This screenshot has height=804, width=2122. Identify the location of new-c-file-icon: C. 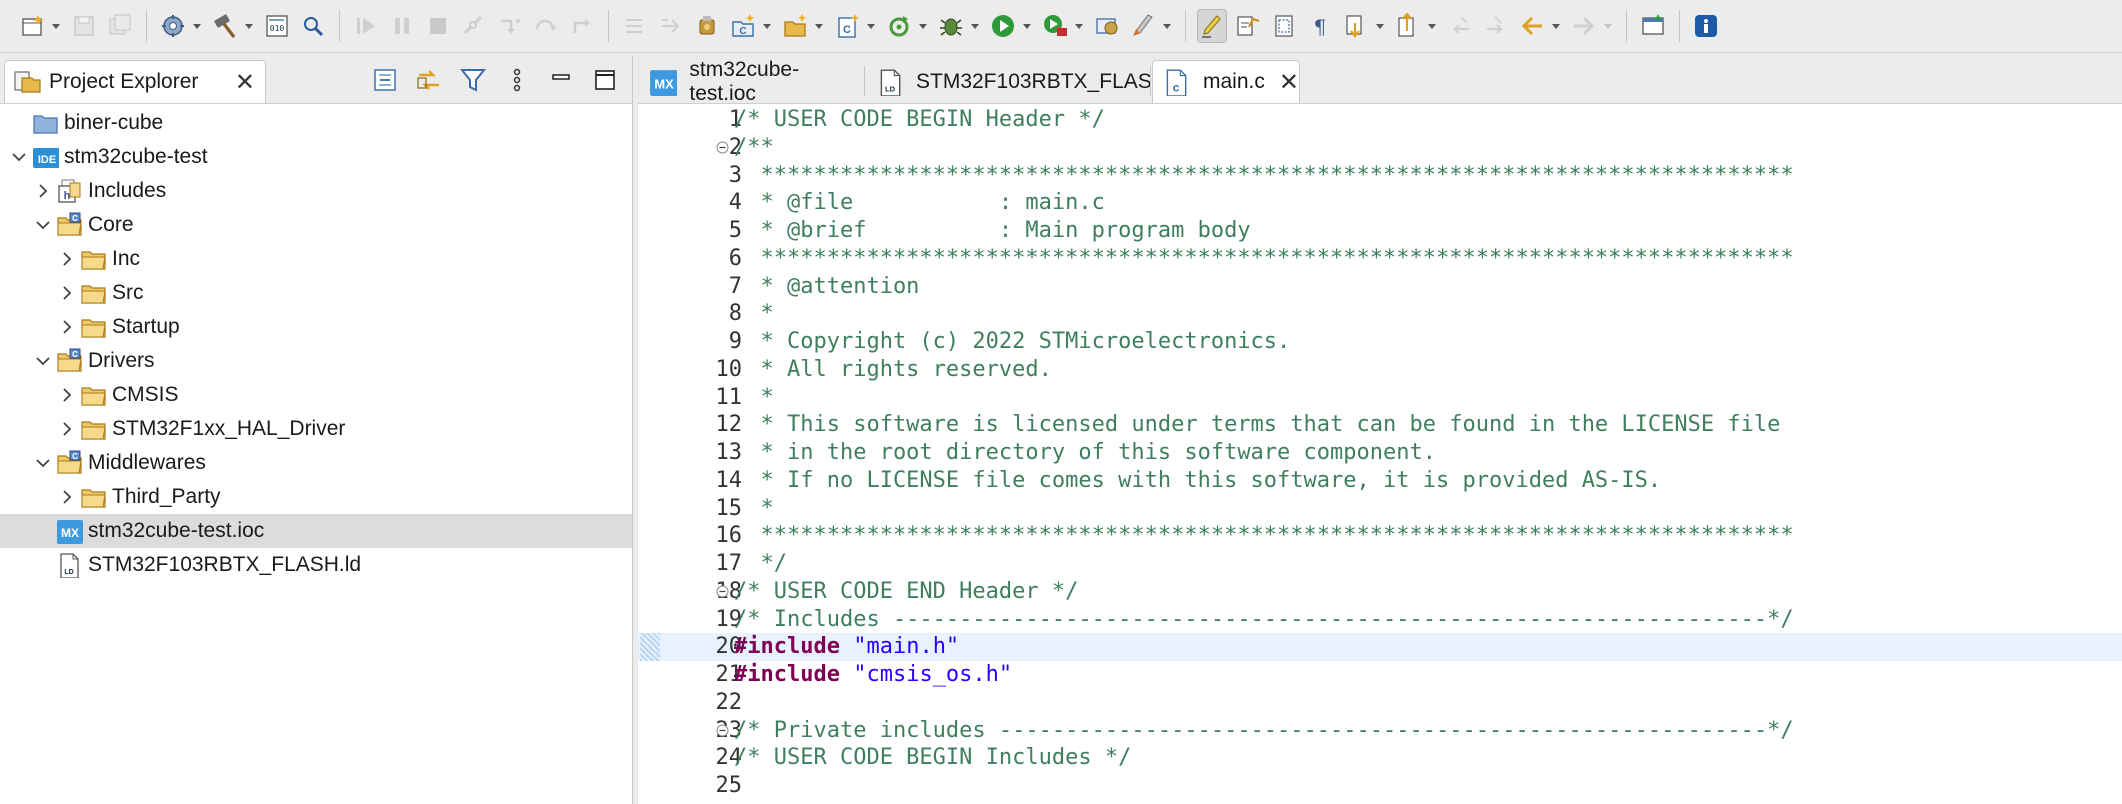
(847, 26).